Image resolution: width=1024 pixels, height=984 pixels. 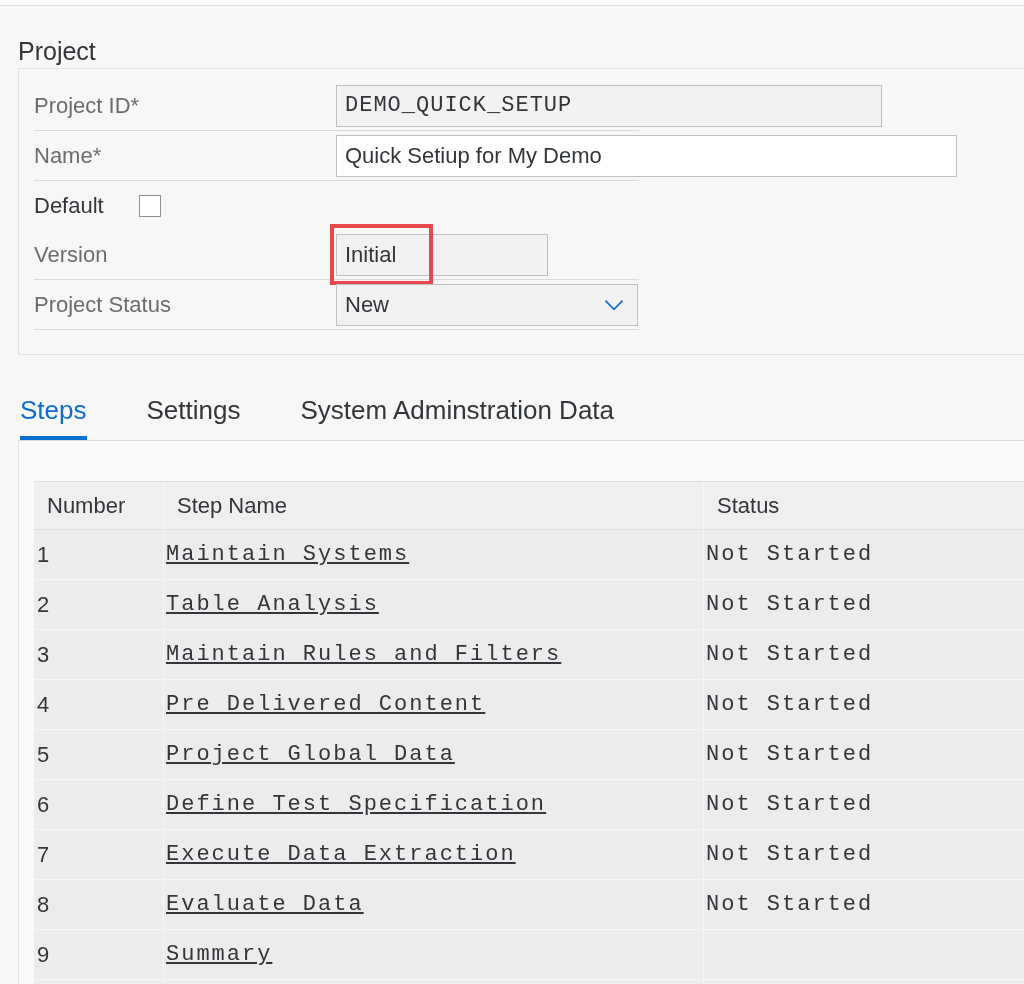 What do you see at coordinates (71, 254) in the screenshot?
I see `field-label: Version` at bounding box center [71, 254].